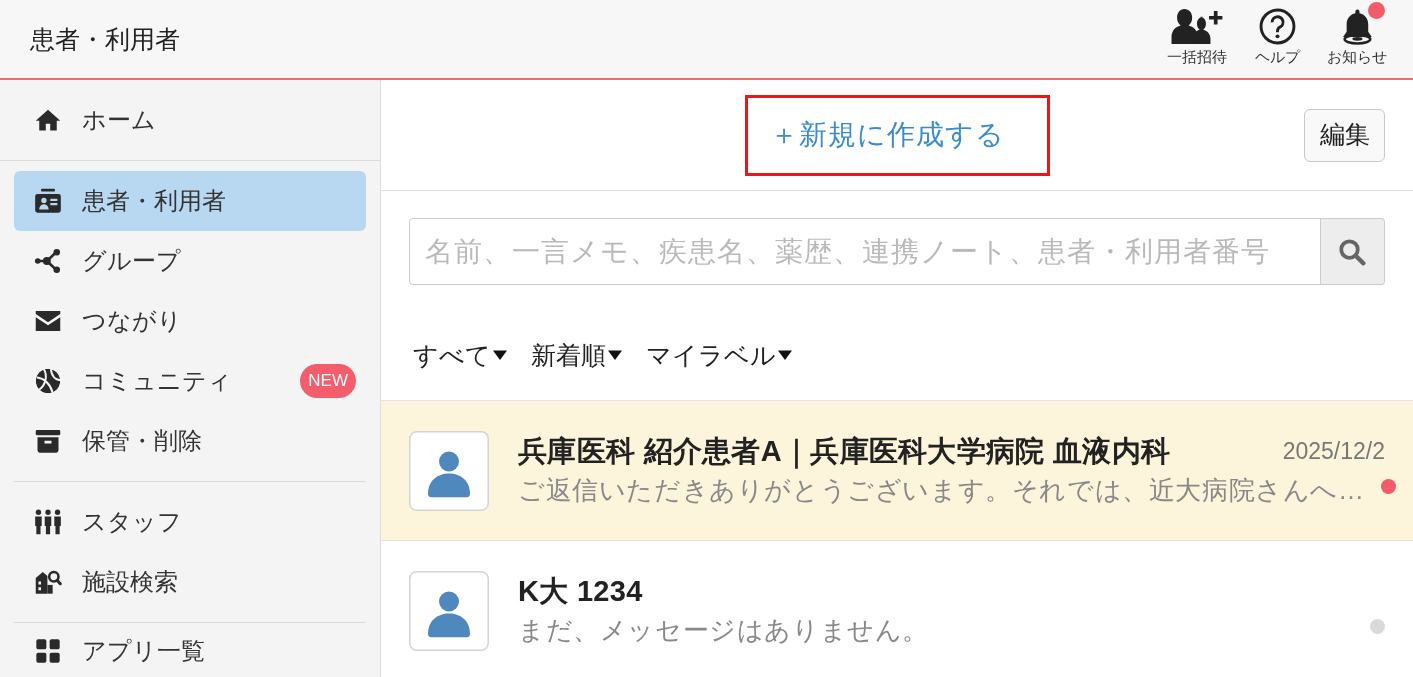  What do you see at coordinates (190, 522) in the screenshot?
I see `sidebar-item: スタッフ` at bounding box center [190, 522].